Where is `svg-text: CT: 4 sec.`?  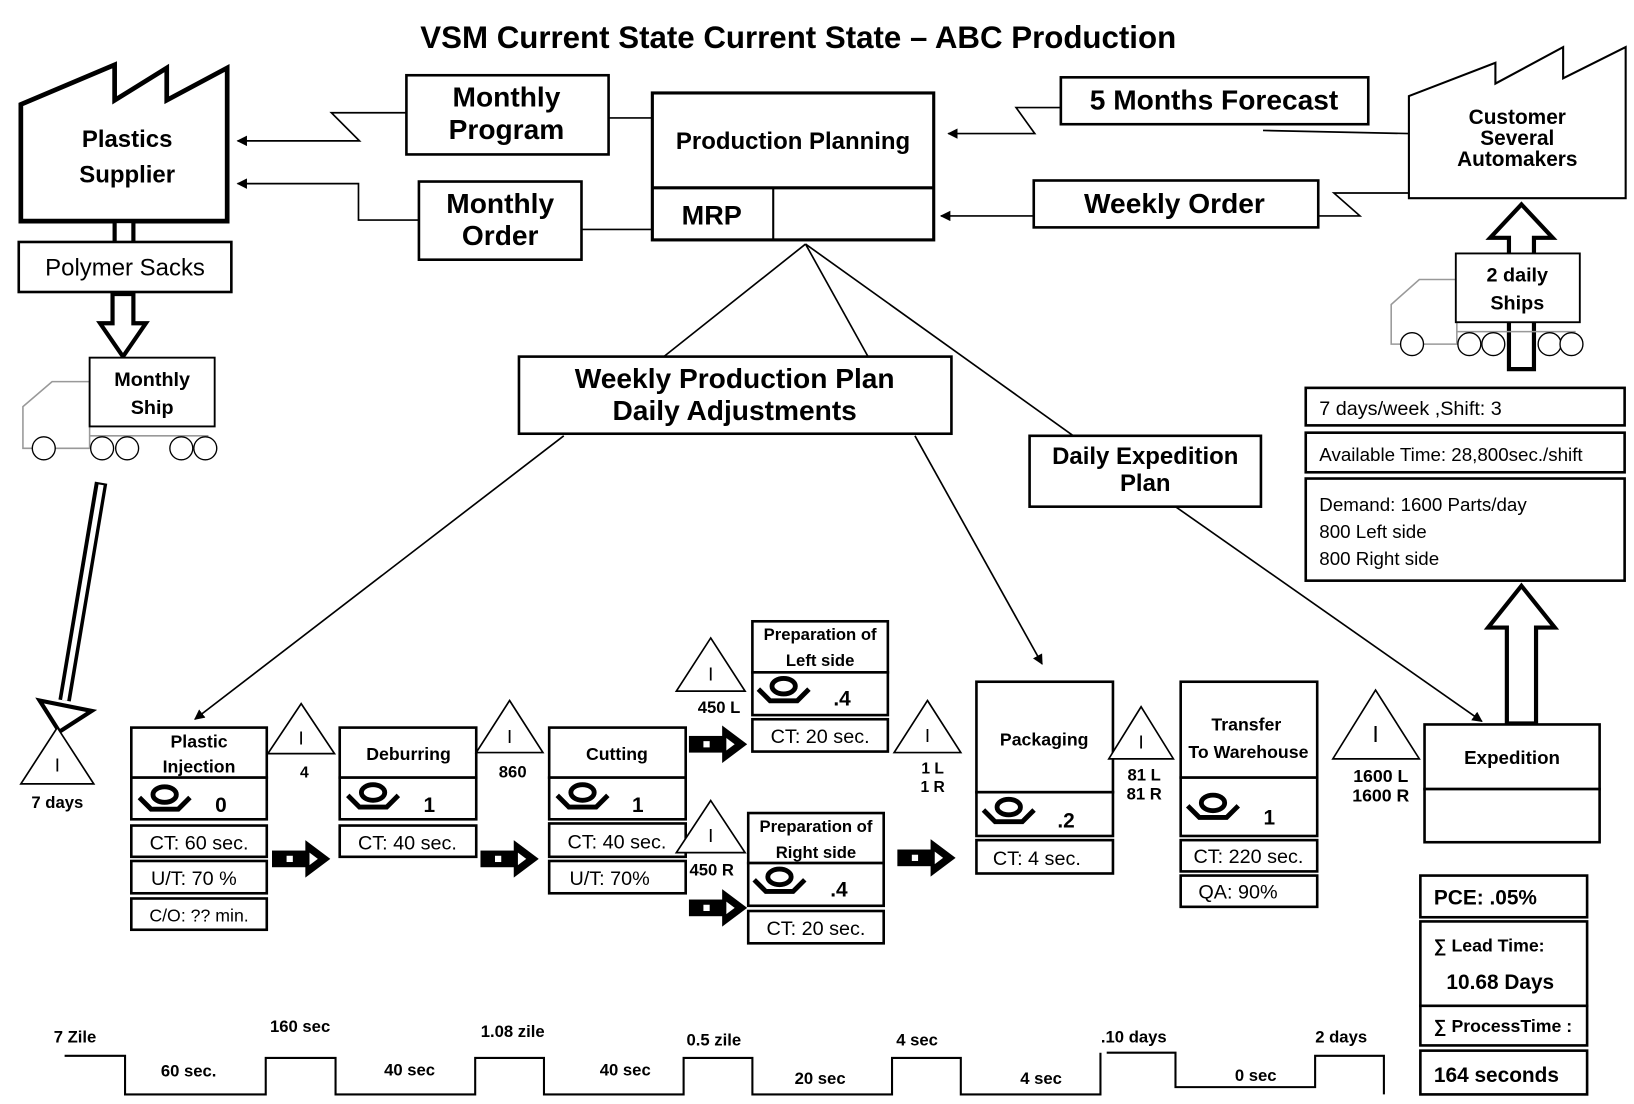 svg-text: CT: 4 sec. is located at coordinates (1037, 859).